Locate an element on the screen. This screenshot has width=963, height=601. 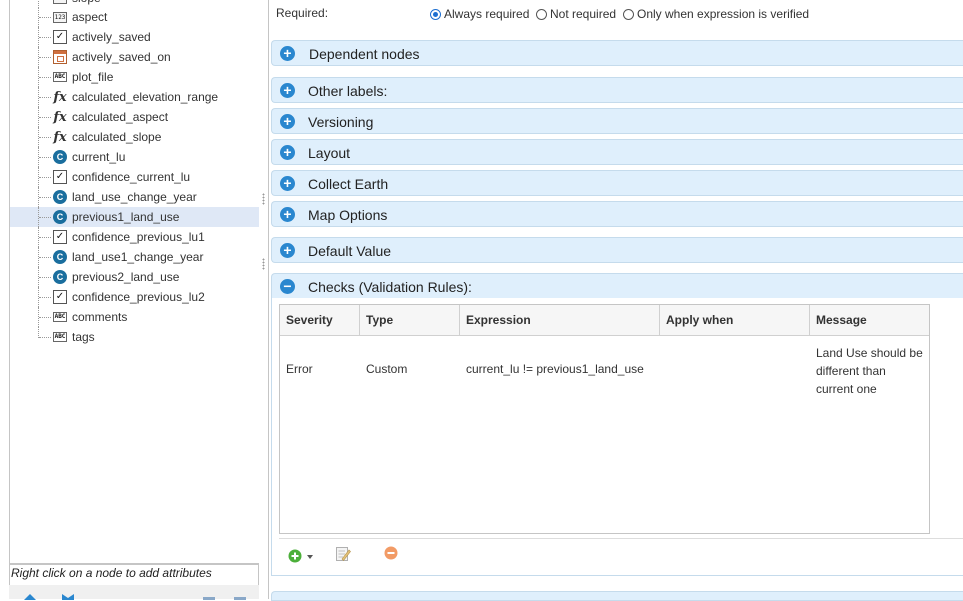
edit-check-icon is located at coordinates (343, 554).